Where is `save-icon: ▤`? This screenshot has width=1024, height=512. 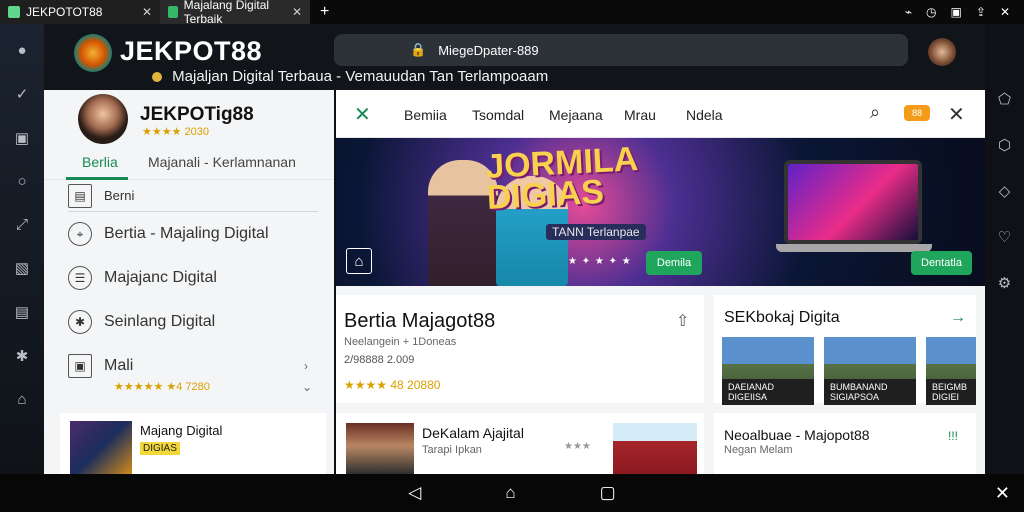 save-icon: ▤ is located at coordinates (22, 312).